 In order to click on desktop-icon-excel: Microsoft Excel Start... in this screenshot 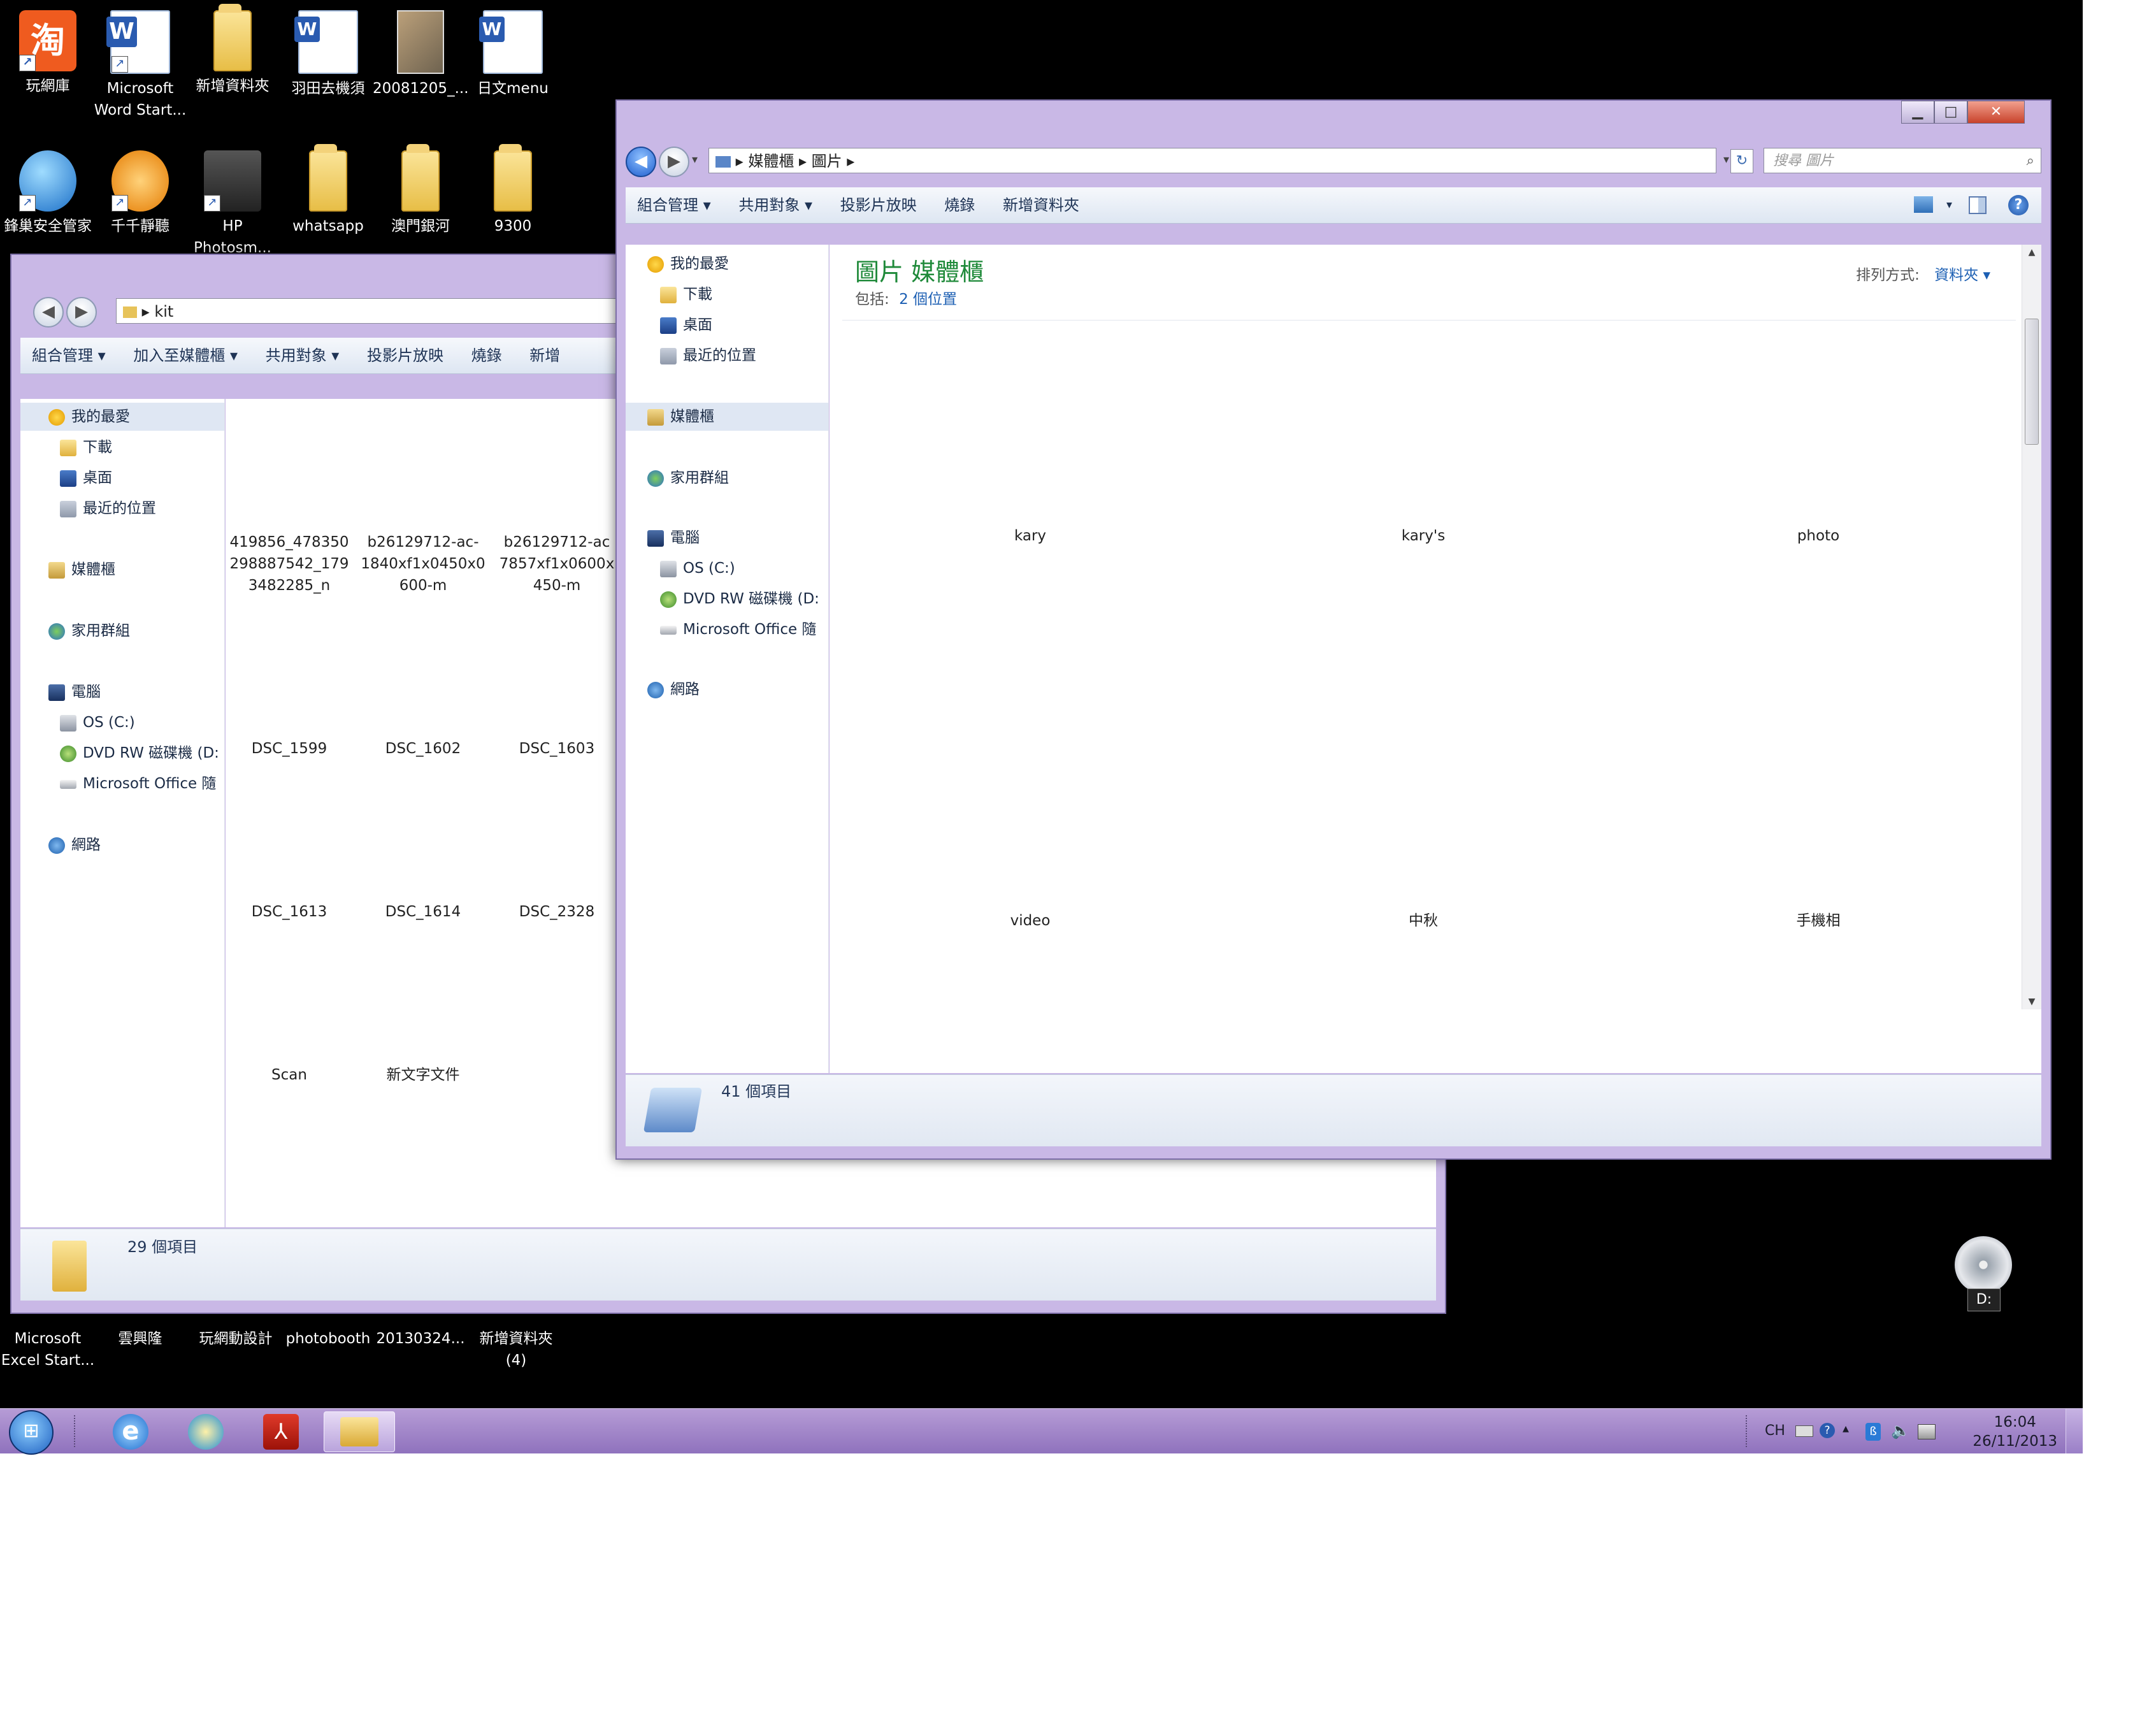, I will do `click(48, 1349)`.